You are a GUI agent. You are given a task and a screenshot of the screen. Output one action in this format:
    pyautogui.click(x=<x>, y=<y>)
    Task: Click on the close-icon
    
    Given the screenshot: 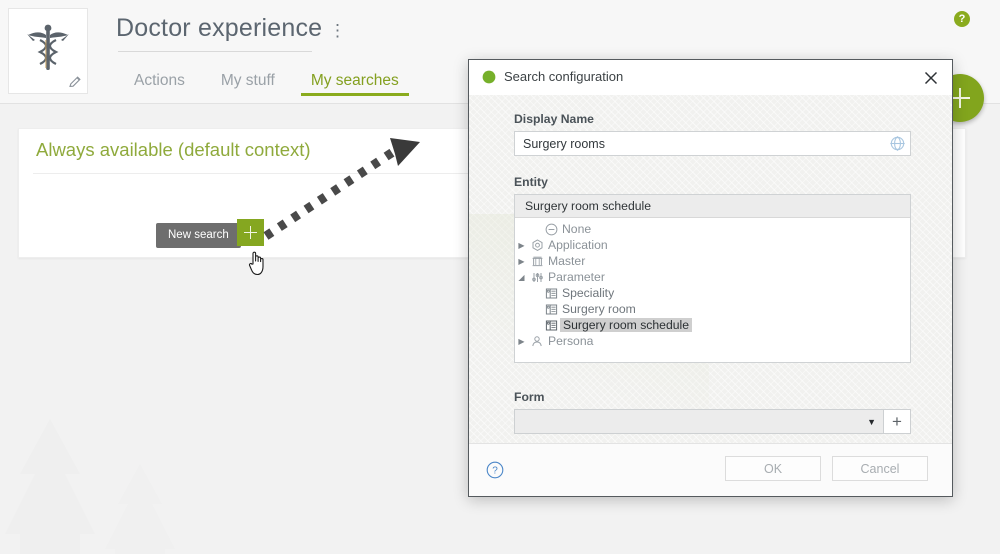 What is the action you would take?
    pyautogui.click(x=931, y=78)
    